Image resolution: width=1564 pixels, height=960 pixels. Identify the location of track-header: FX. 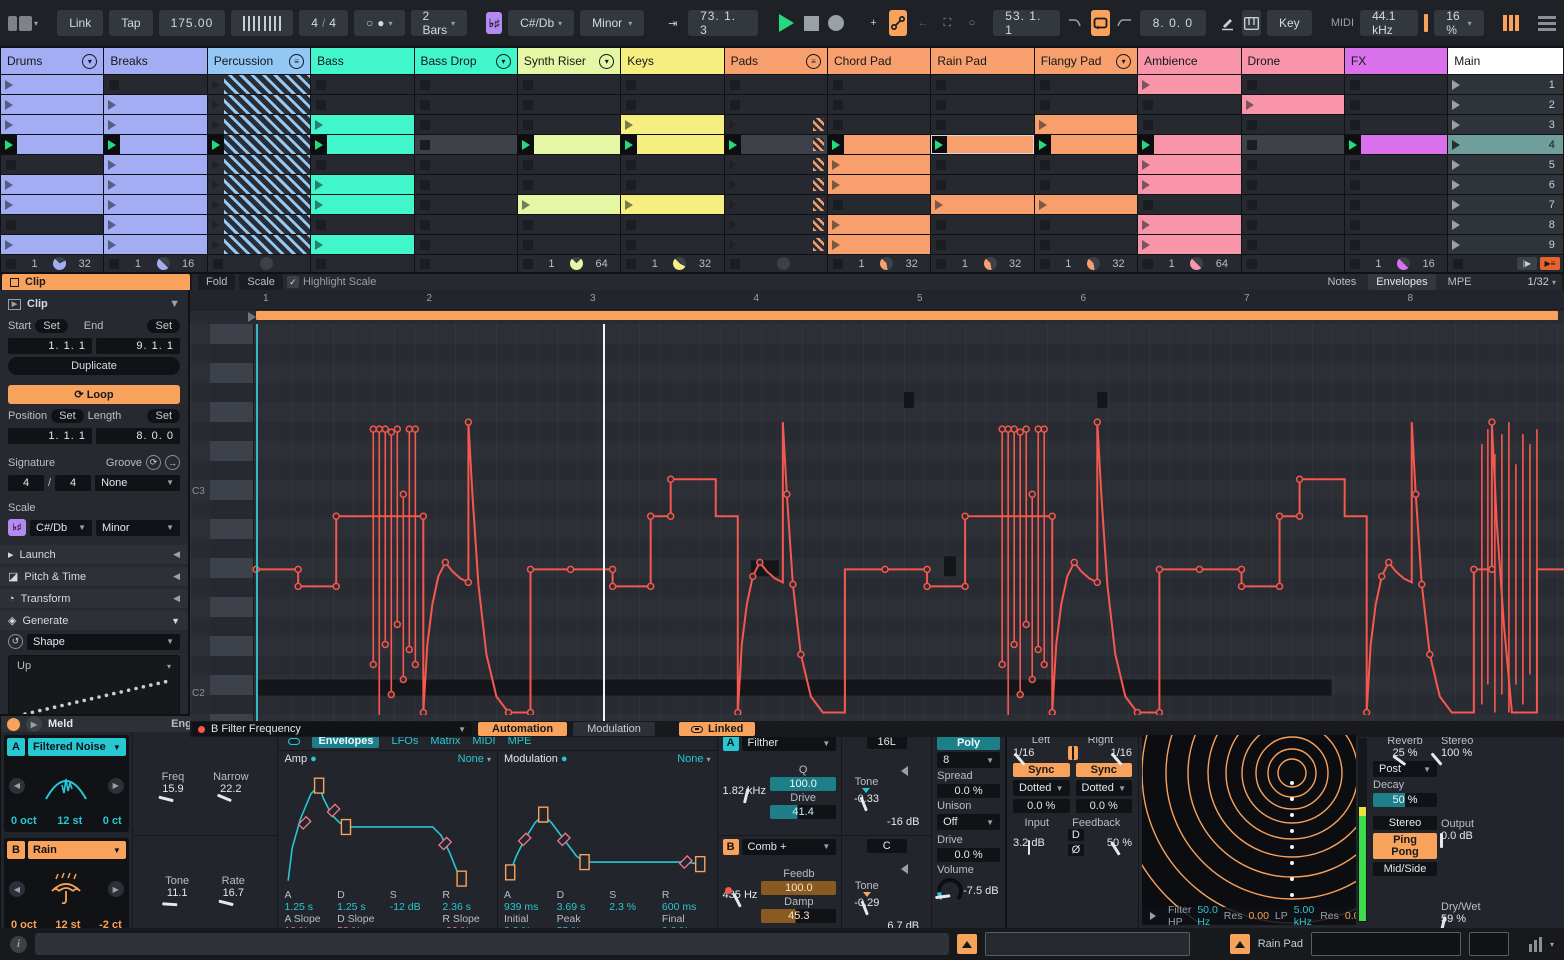
(1396, 61).